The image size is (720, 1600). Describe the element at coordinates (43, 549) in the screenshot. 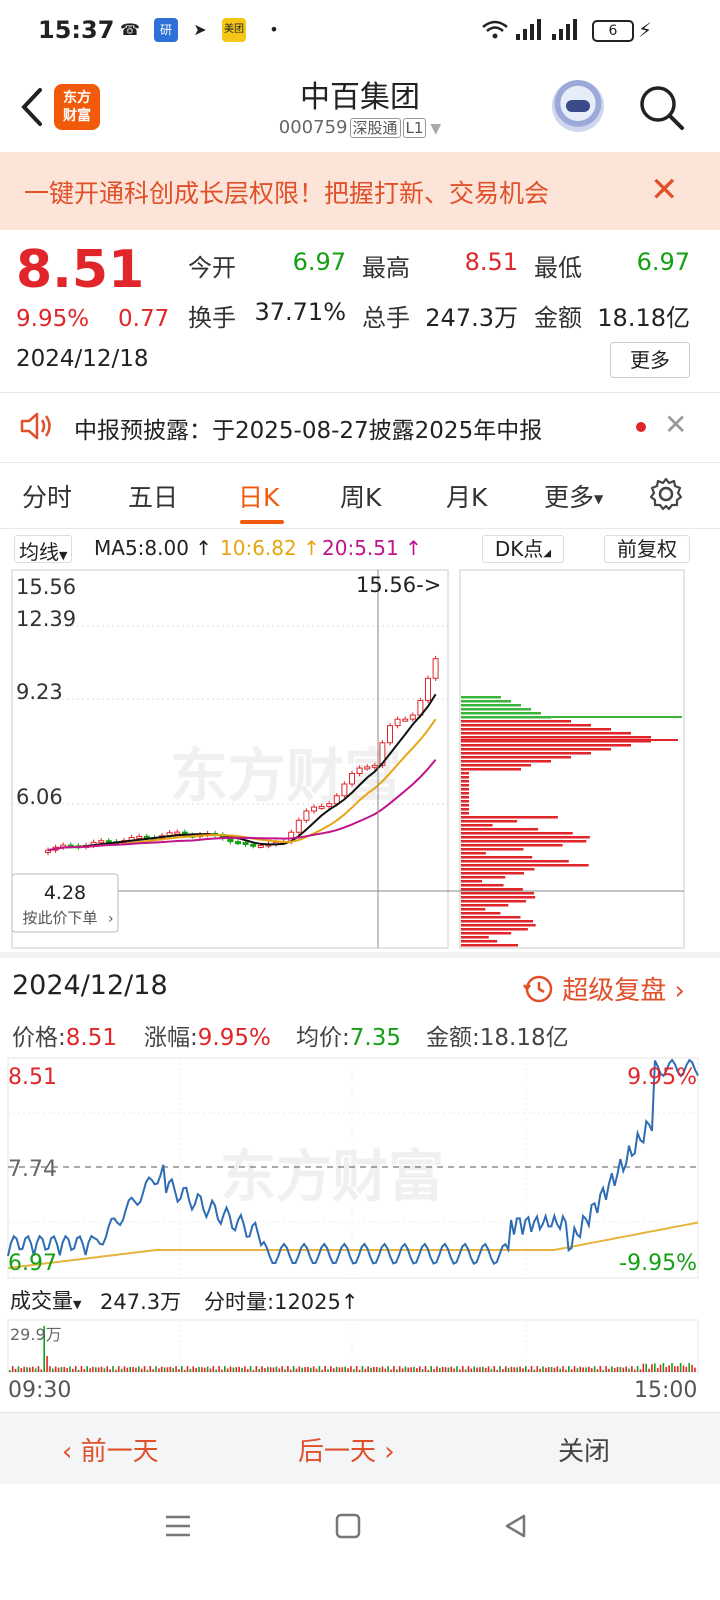

I see `ma-select: 均线▼` at that location.